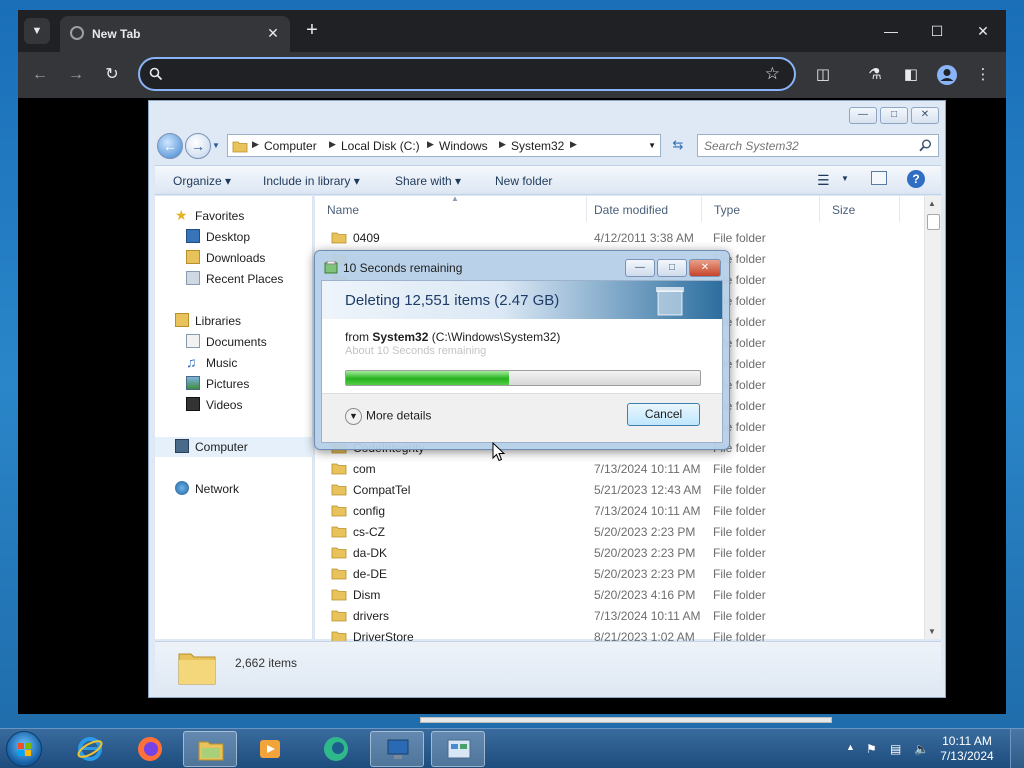 Image resolution: width=1024 pixels, height=768 pixels. I want to click on search-box, so click(818, 145).